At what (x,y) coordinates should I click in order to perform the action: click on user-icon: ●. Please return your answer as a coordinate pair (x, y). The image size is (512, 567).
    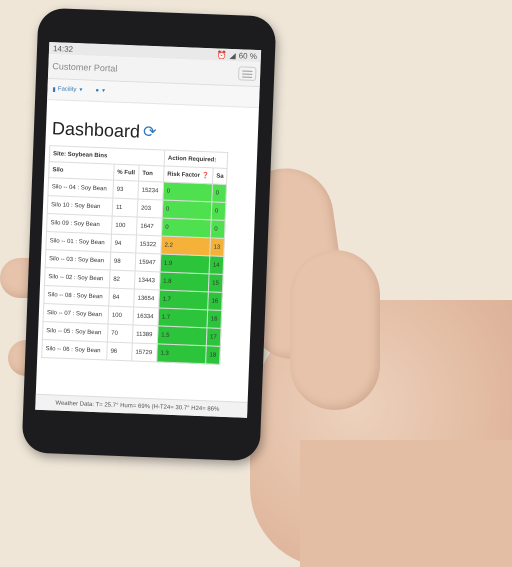
    Looking at the image, I should click on (97, 90).